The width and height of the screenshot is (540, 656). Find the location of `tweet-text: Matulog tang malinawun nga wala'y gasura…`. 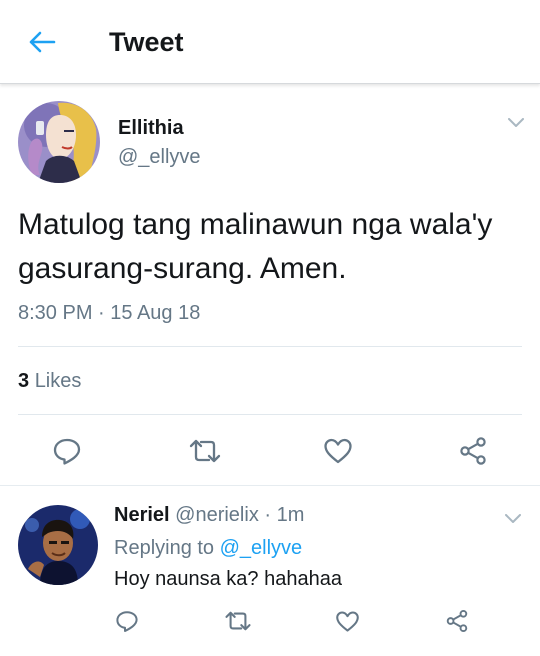

tweet-text: Matulog tang malinawun nga wala'y gasura… is located at coordinates (255, 246).